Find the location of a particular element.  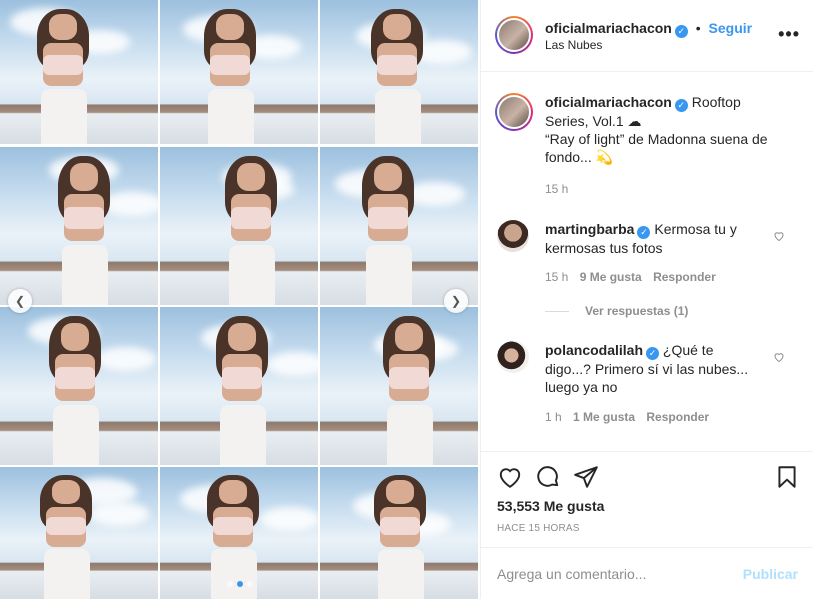

follow-button: Seguir is located at coordinates (731, 28).